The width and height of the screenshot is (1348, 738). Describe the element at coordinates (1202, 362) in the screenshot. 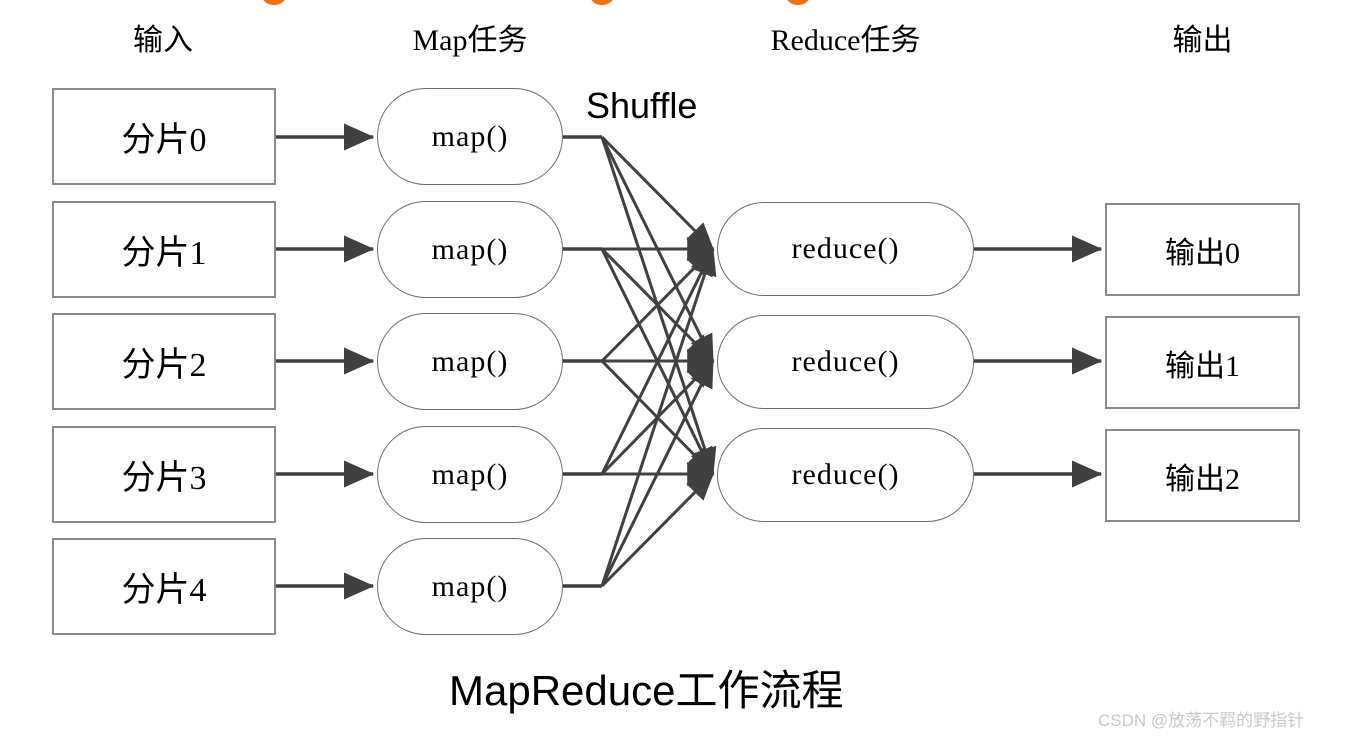

I see `output-box: 输出1` at that location.